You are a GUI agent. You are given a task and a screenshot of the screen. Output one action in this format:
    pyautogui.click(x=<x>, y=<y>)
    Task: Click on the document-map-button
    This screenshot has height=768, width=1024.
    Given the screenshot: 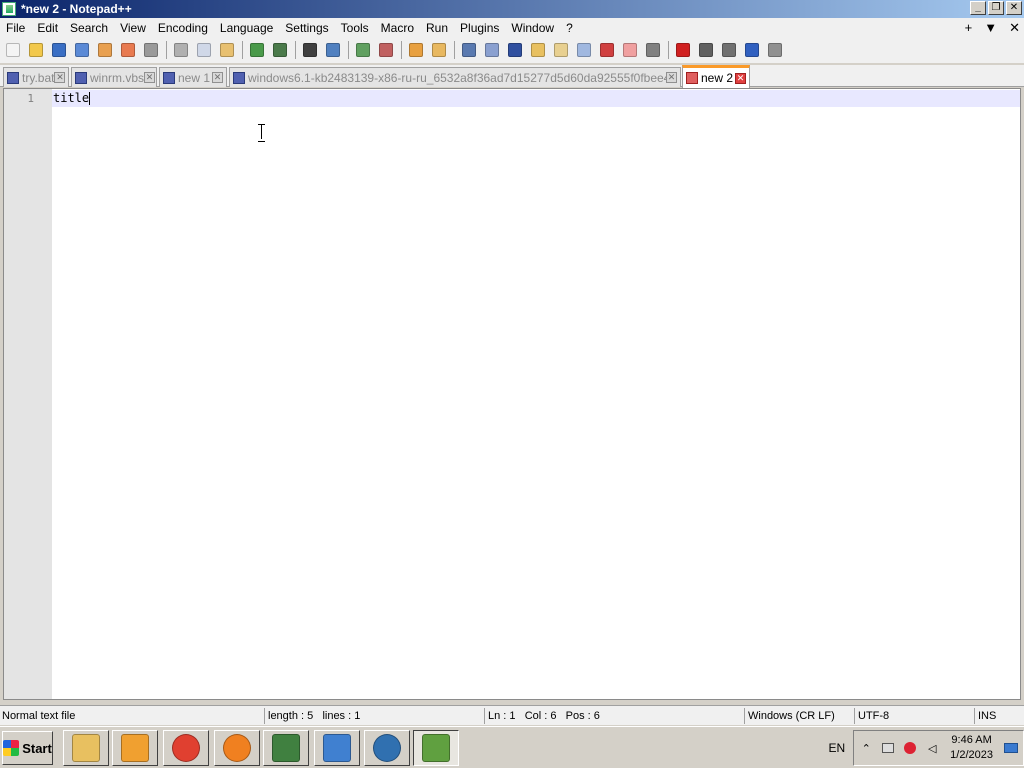 What is the action you would take?
    pyautogui.click(x=561, y=50)
    